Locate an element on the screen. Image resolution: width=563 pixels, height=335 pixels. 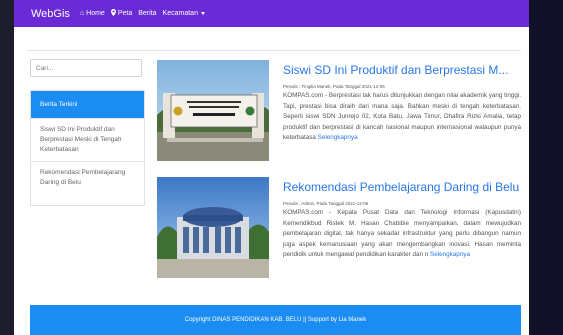
window-left-edge is located at coordinates (7, 167).